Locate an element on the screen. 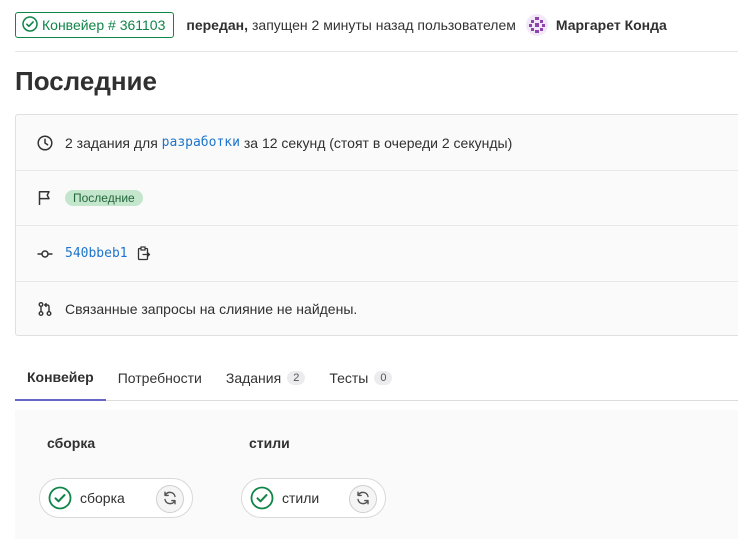 The width and height of the screenshot is (738, 539). commit-row: 540bbeb1 is located at coordinates (377, 253).